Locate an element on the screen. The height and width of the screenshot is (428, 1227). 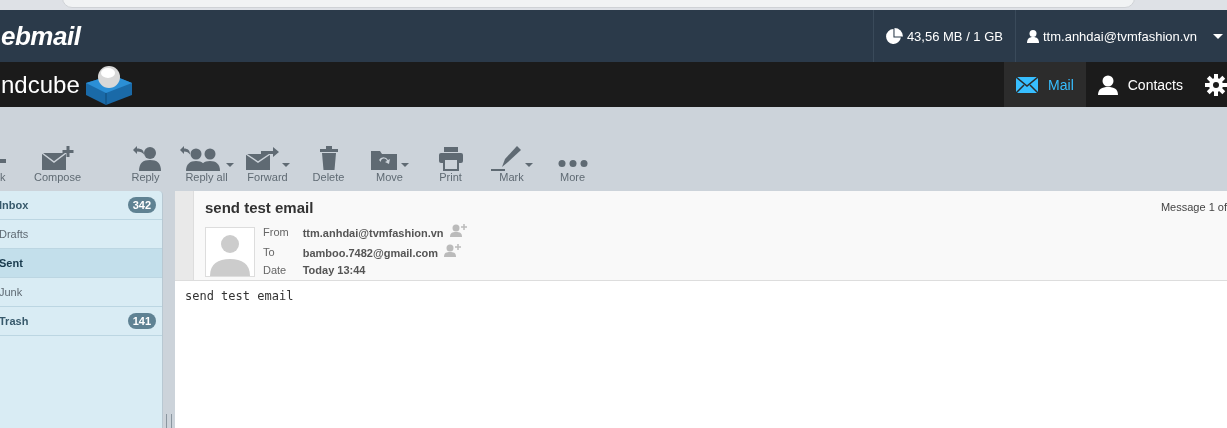
contacts-tab: Contacts is located at coordinates (1140, 84).